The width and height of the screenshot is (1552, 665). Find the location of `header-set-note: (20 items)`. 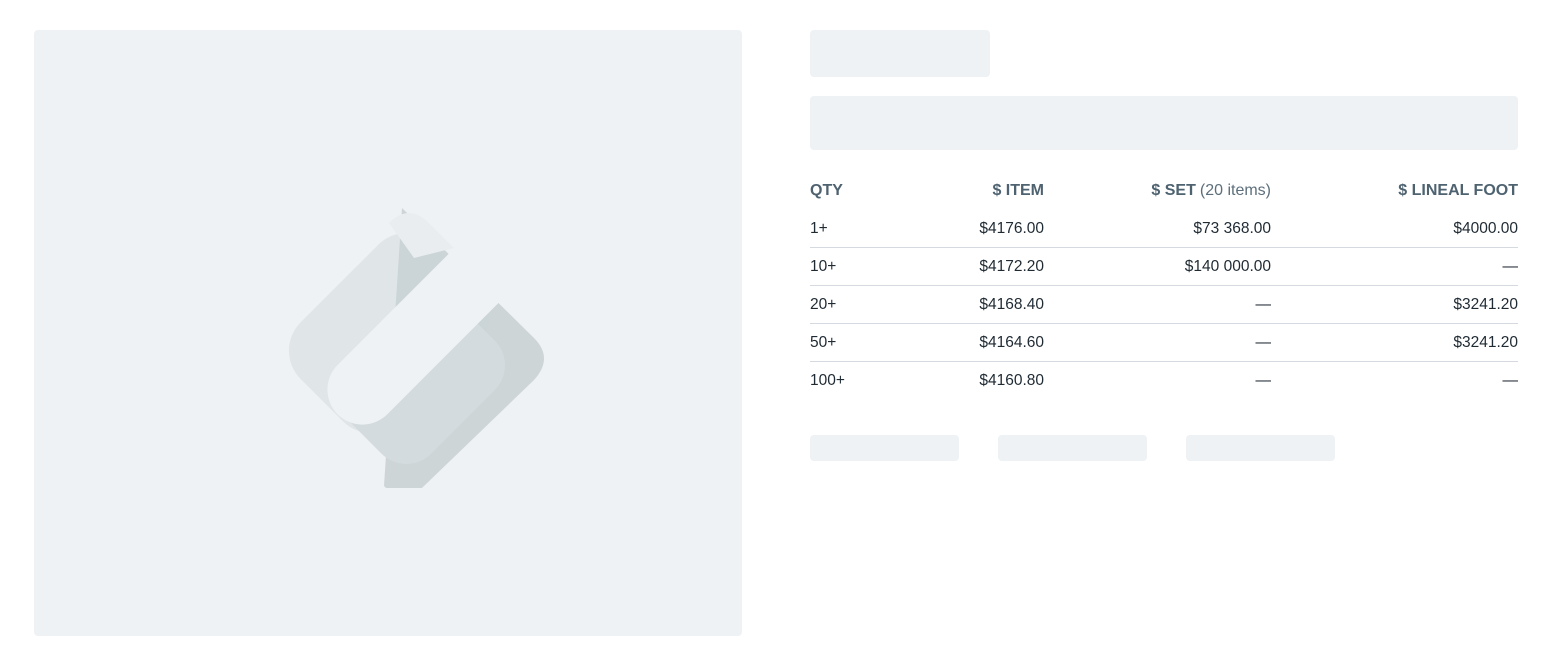

header-set-note: (20 items) is located at coordinates (1235, 190).